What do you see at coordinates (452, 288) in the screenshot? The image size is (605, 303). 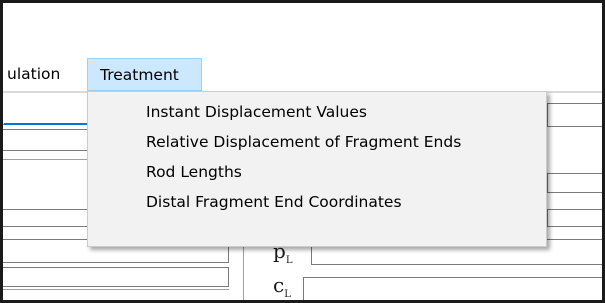 I see `cl-field` at bounding box center [452, 288].